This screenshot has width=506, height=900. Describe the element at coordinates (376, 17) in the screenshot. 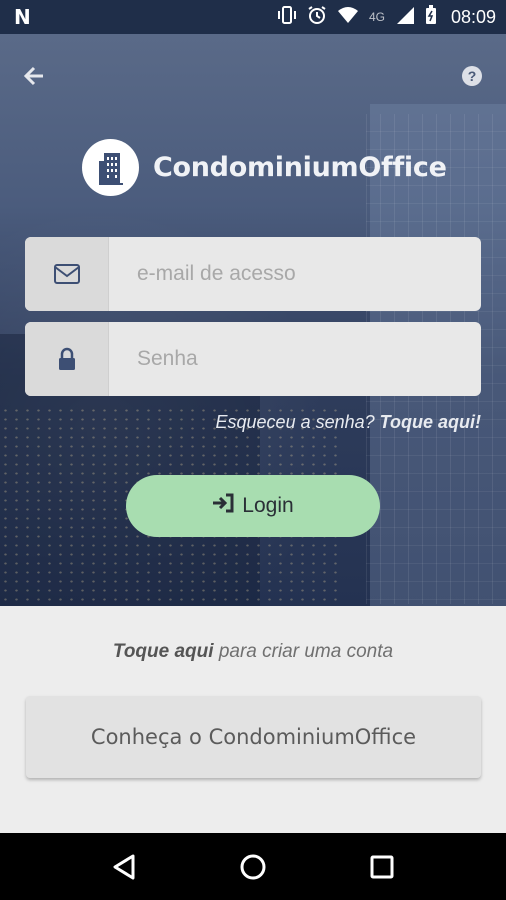

I see `network-type: 4G` at that location.